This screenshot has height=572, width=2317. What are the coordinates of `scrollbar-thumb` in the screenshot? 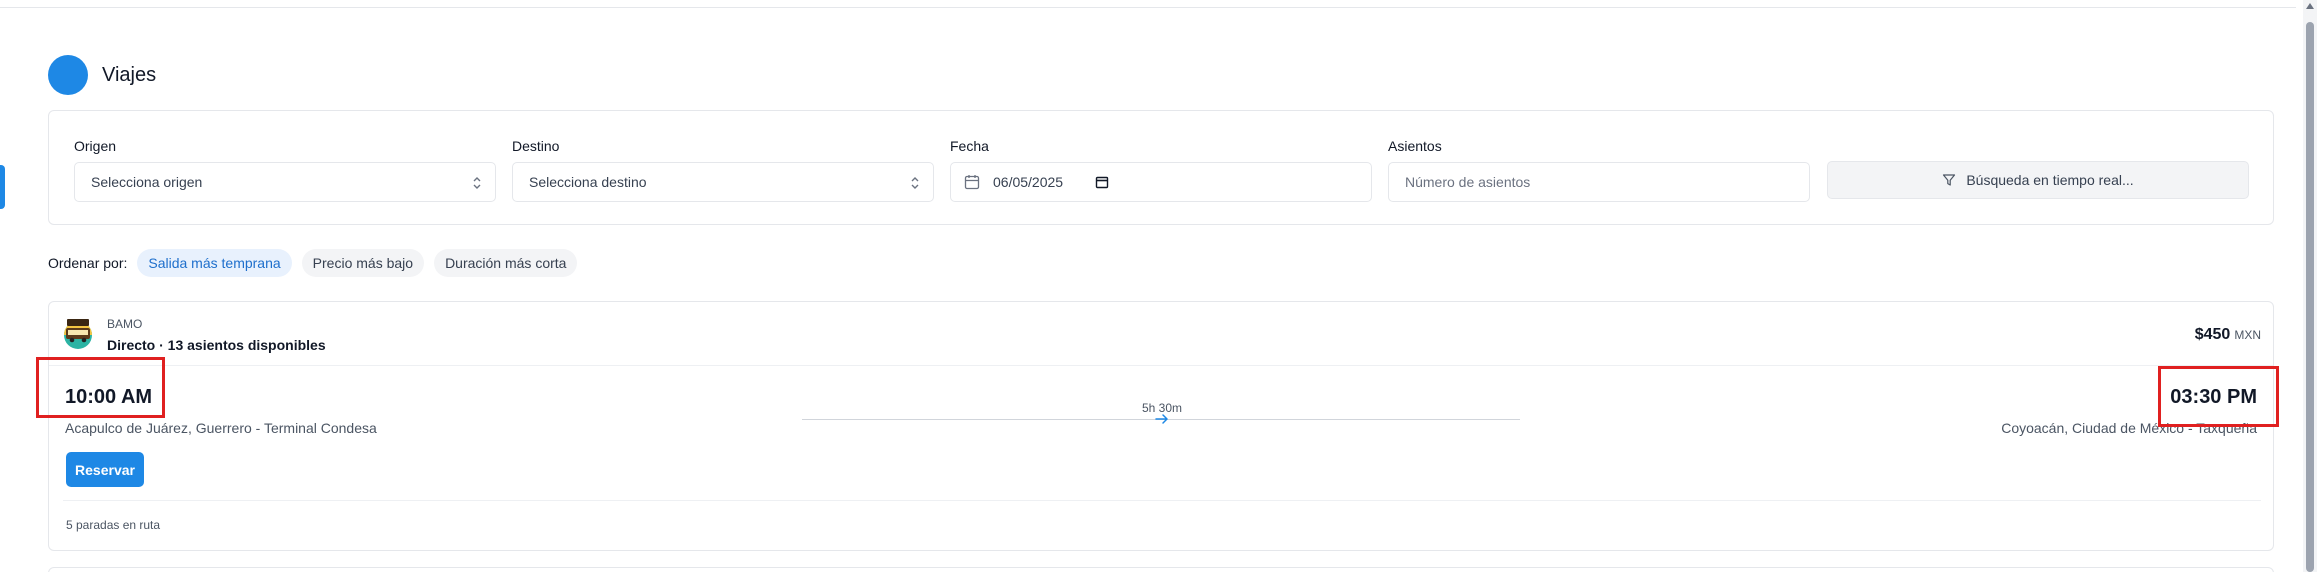 It's located at (2310, 297).